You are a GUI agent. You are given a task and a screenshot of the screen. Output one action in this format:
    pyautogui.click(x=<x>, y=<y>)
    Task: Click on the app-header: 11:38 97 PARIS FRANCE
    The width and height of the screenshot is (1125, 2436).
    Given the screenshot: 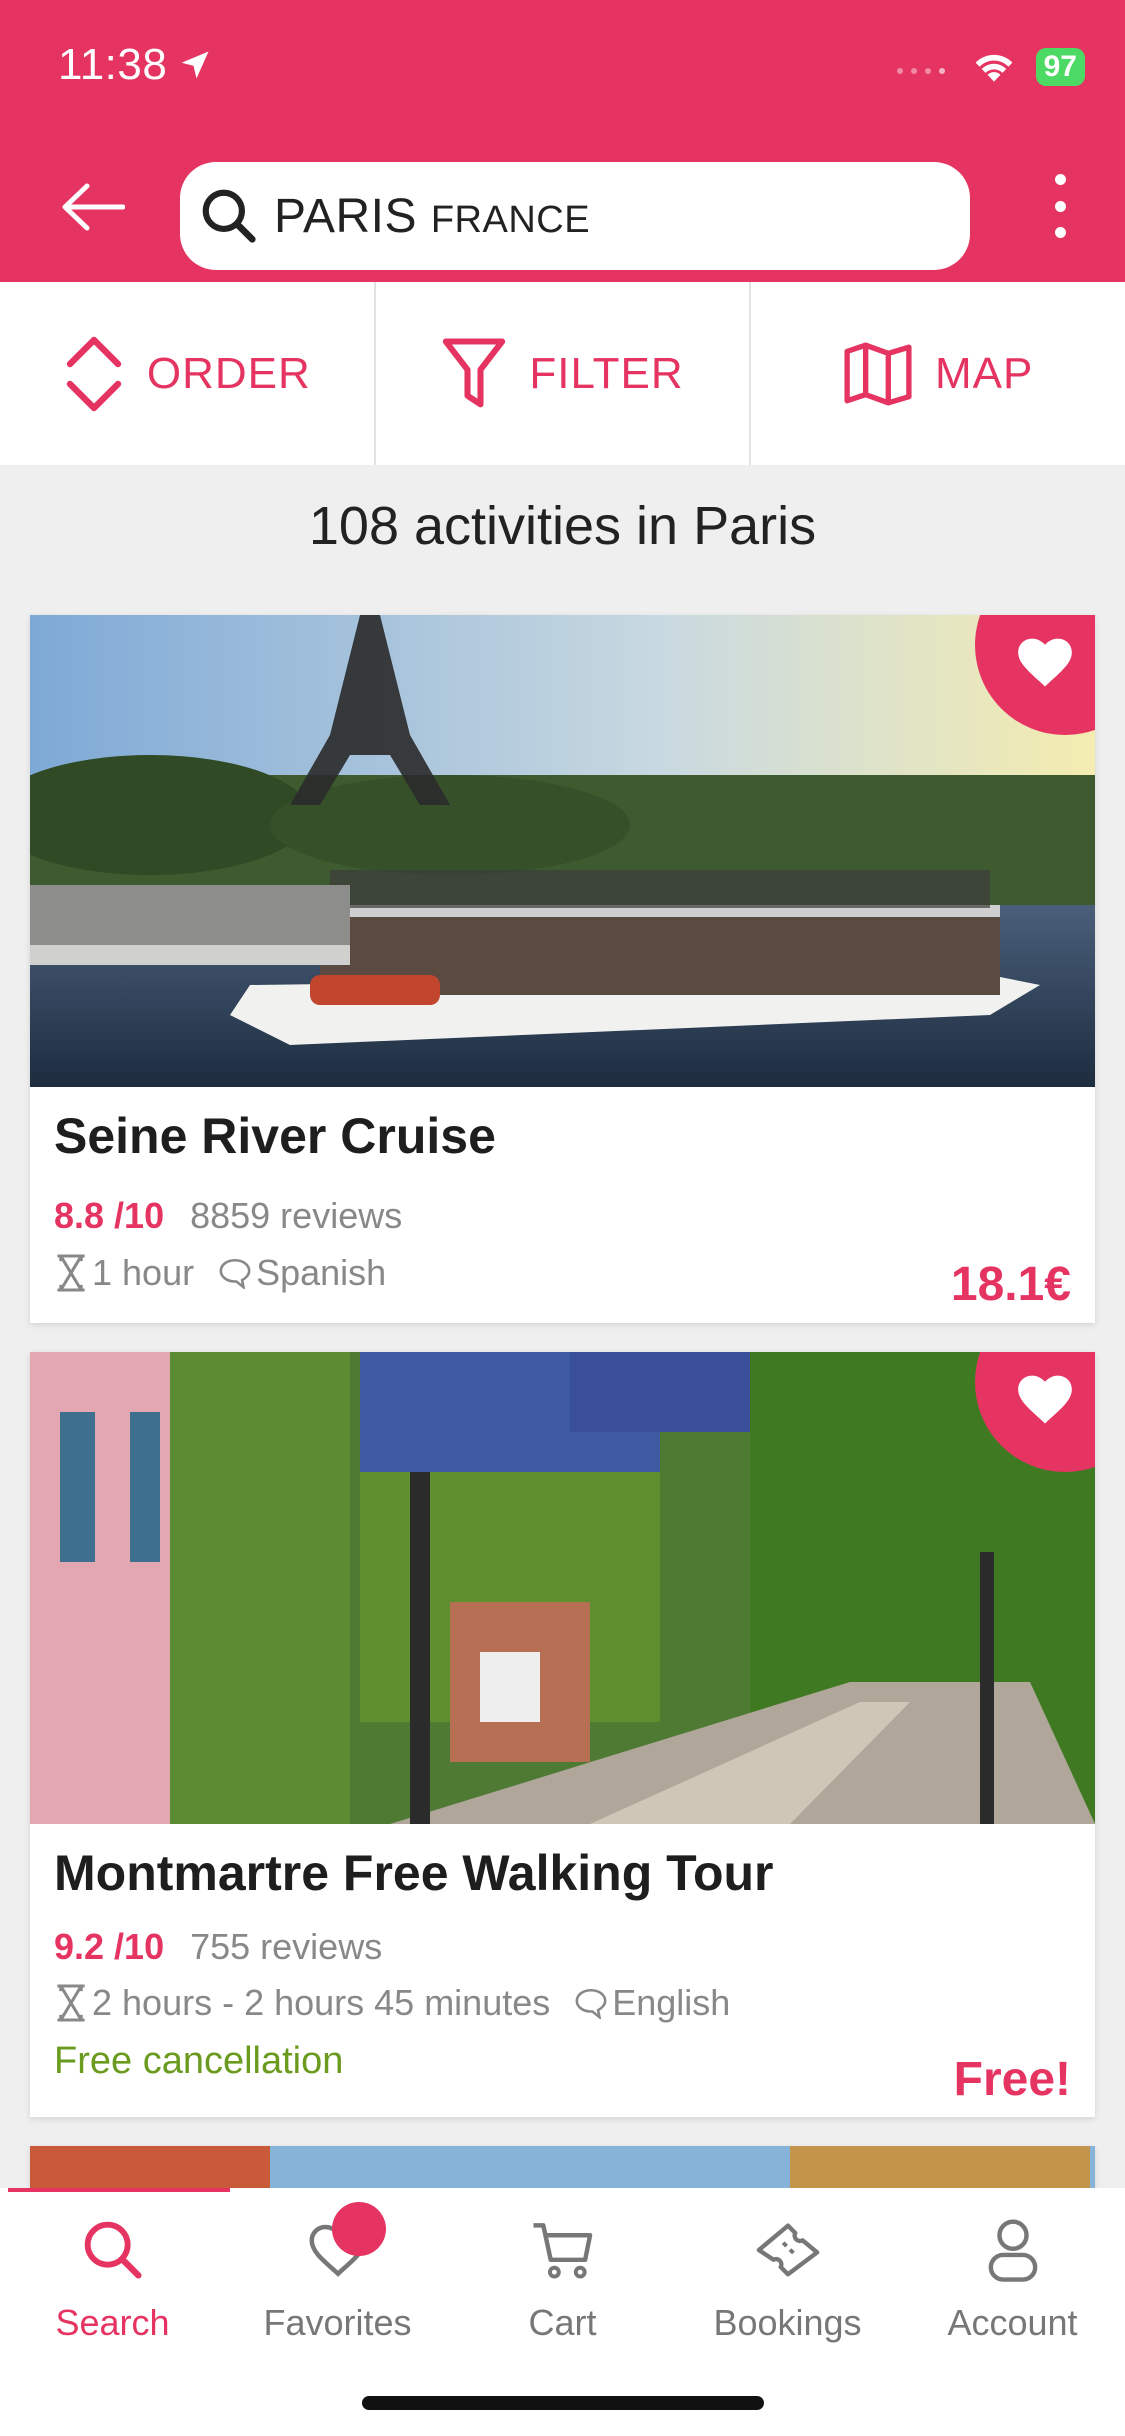 What is the action you would take?
    pyautogui.click(x=562, y=141)
    